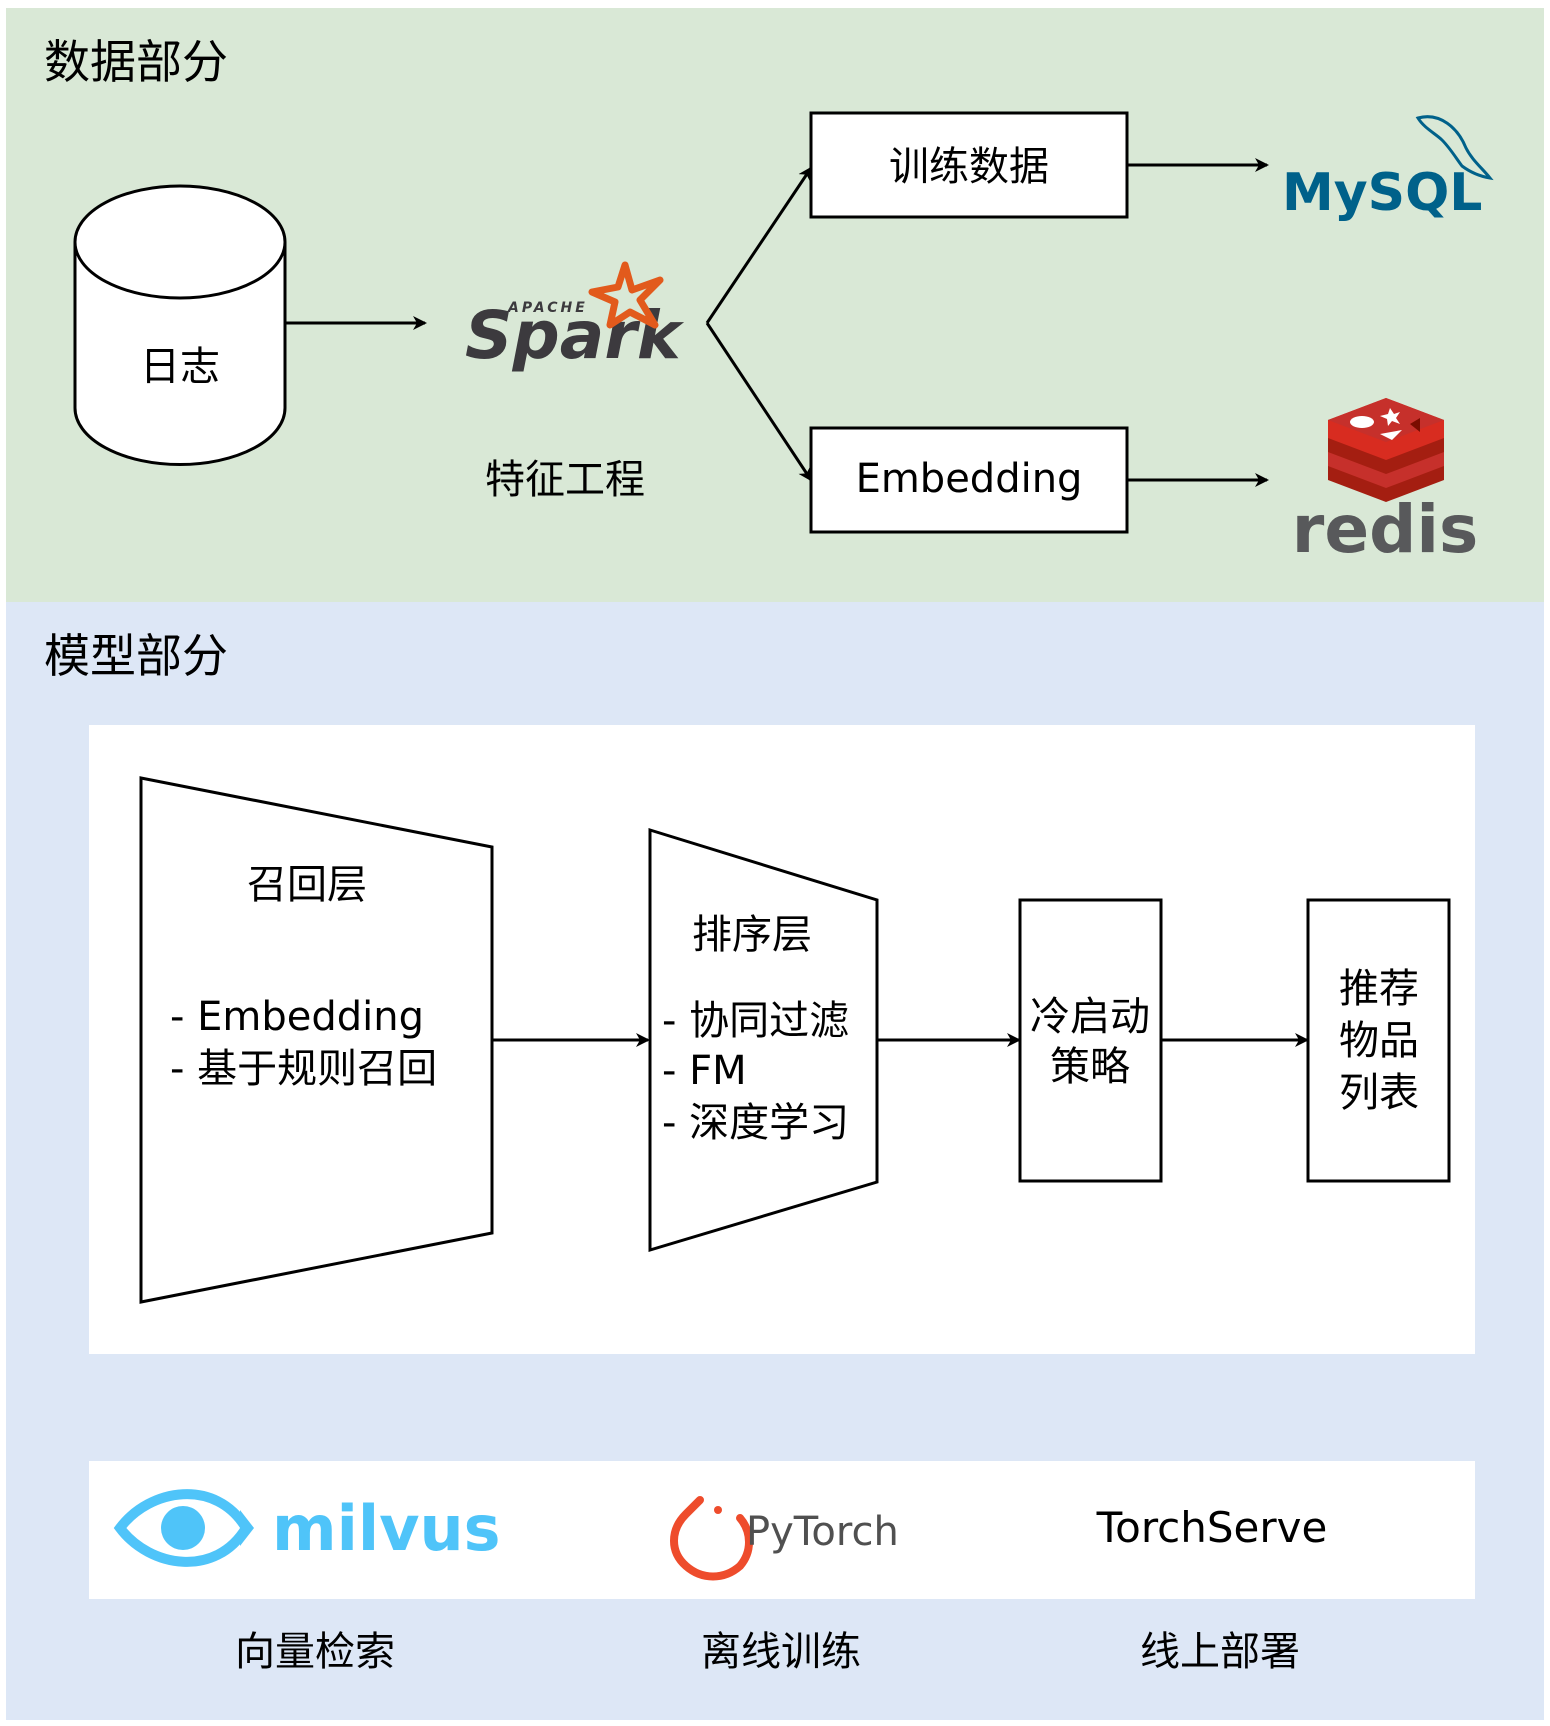 The image size is (1550, 1726). Describe the element at coordinates (781, 1652) in the screenshot. I see `offline-training-caption: 离线训练` at that location.